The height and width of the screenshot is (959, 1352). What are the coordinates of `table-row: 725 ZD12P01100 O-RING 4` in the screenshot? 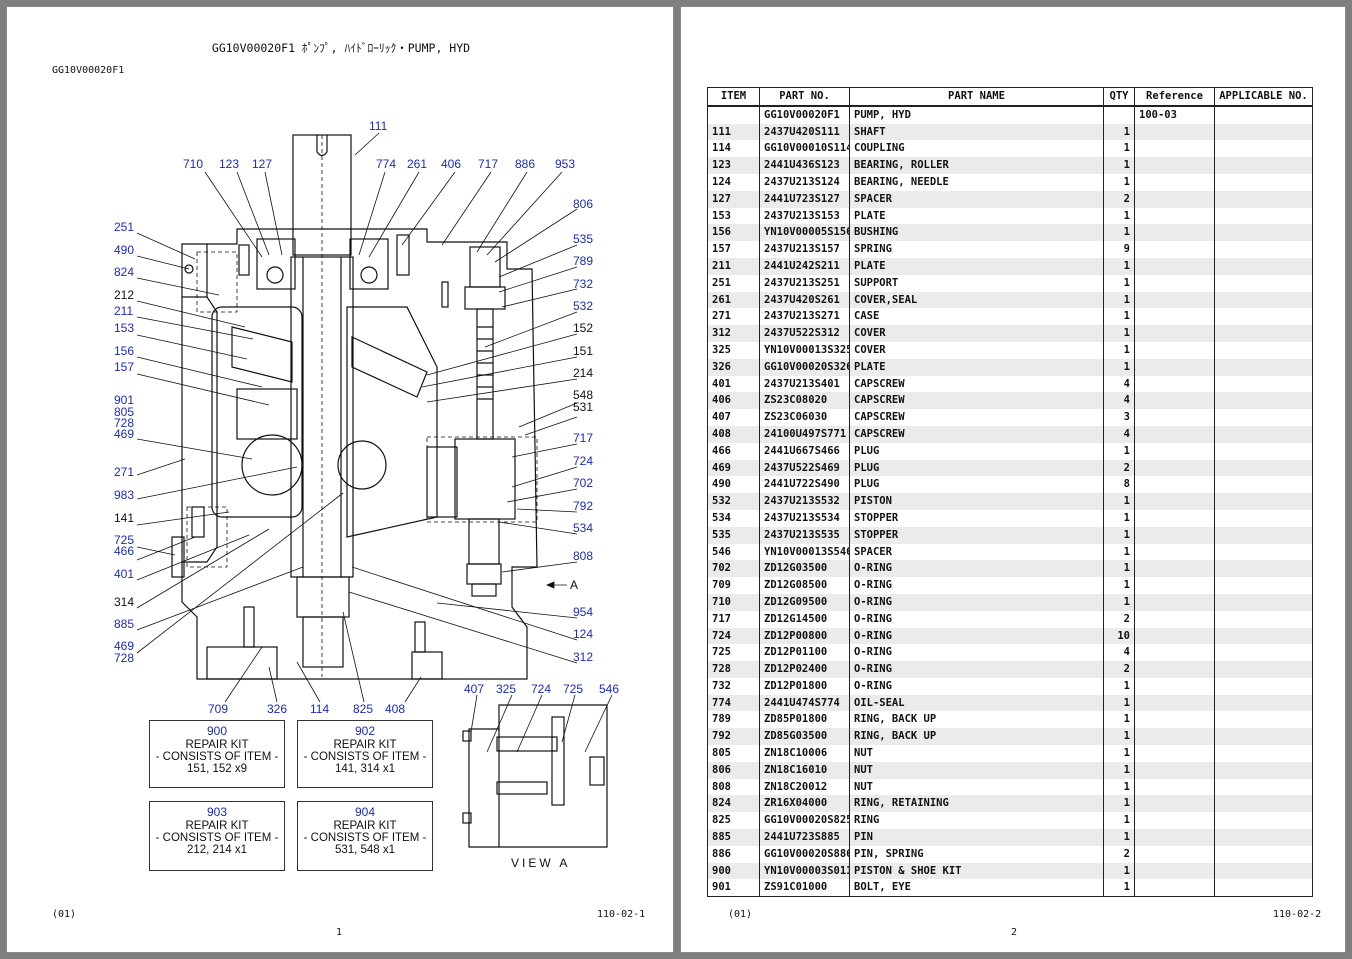 It's located at (1010, 653).